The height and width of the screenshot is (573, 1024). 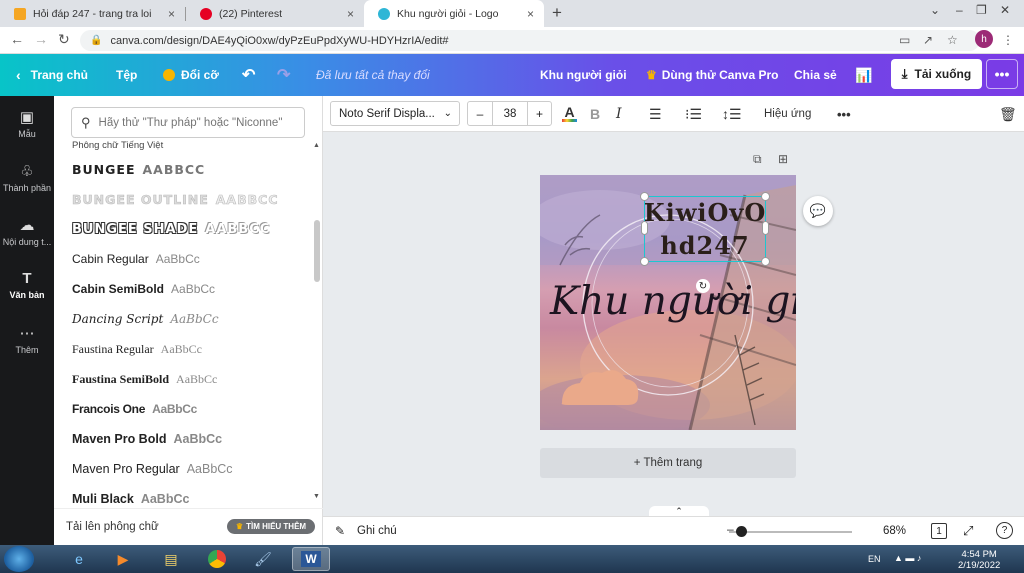 I want to click on redo-icon: ↷, so click(x=283, y=75).